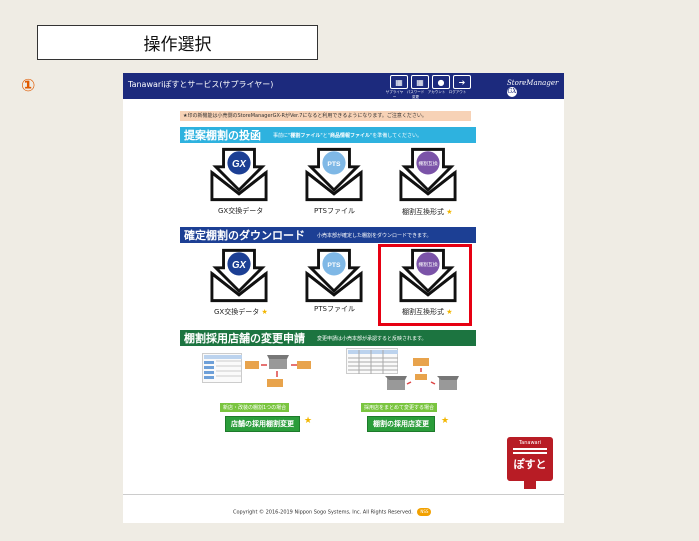  What do you see at coordinates (423, 375) in the screenshot?
I see `stores-illustration` at bounding box center [423, 375].